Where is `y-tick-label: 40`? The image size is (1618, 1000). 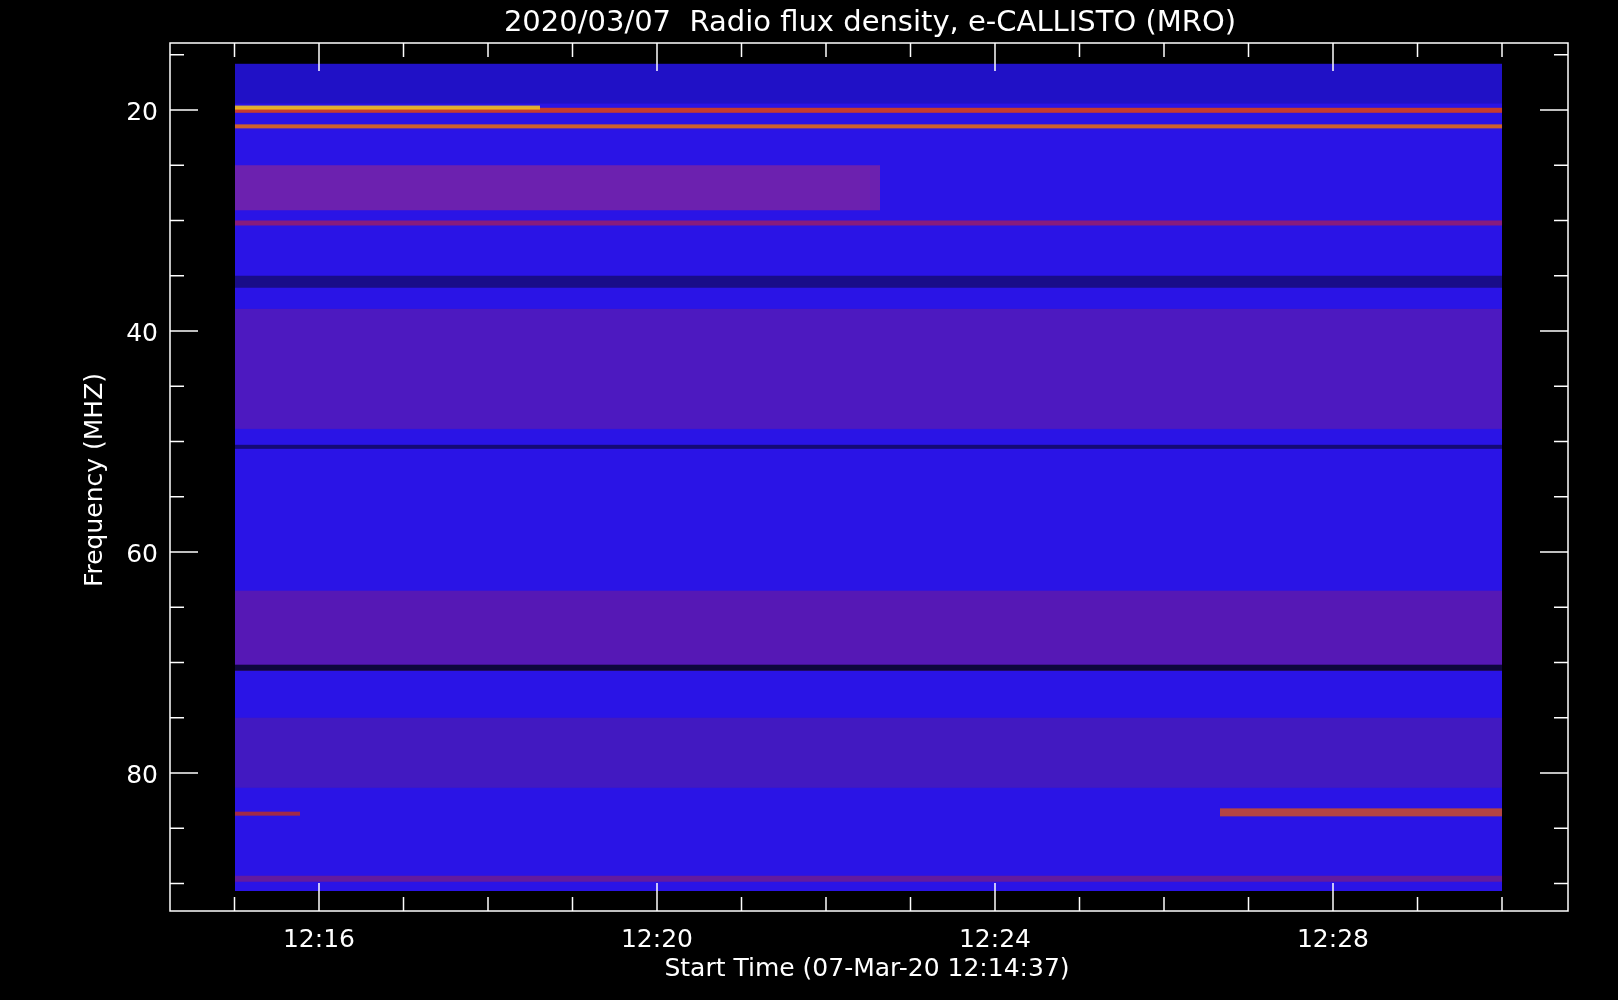 y-tick-label: 40 is located at coordinates (142, 332).